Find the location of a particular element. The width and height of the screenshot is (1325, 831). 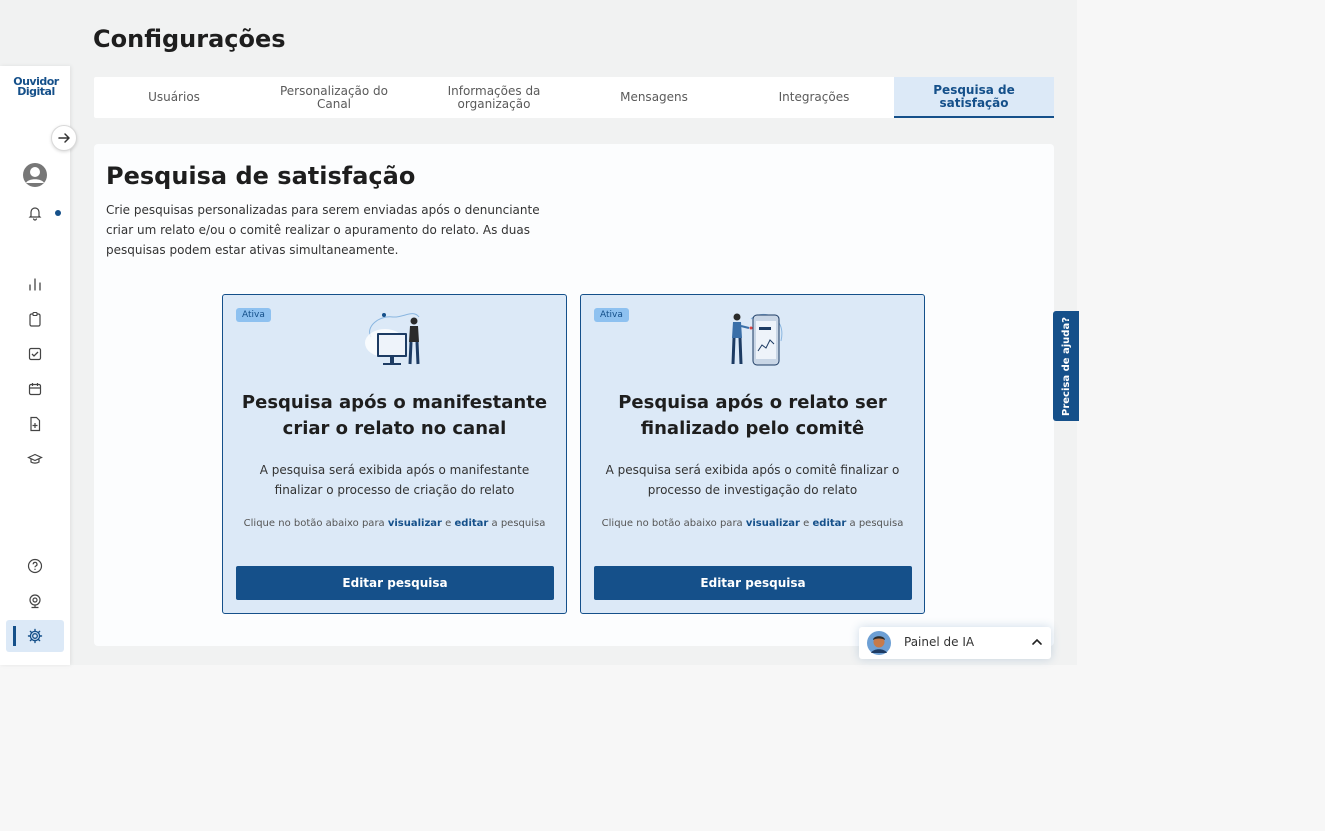

ai-panel: Painel de IA is located at coordinates (955, 643).